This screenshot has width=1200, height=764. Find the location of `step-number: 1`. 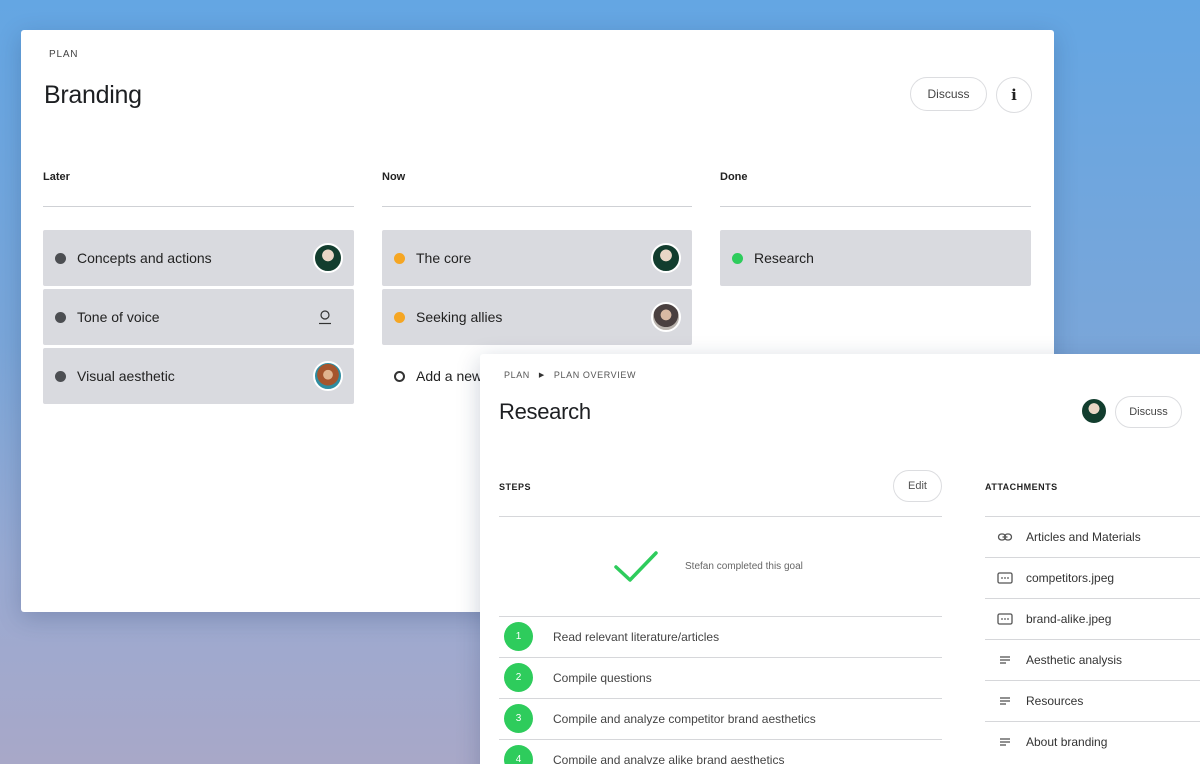

step-number: 1 is located at coordinates (518, 636).